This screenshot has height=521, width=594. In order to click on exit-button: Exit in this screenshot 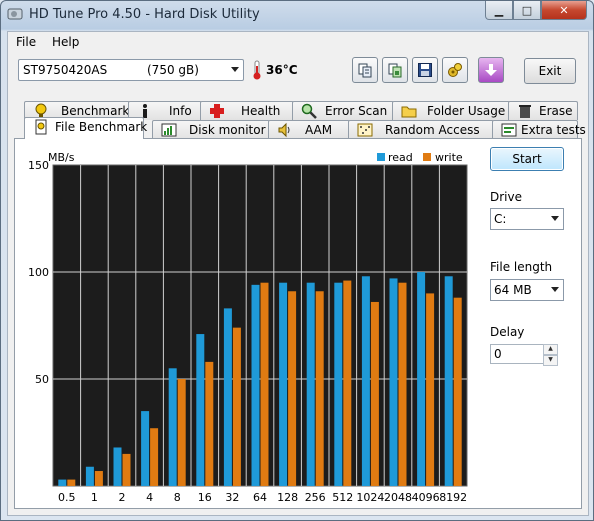, I will do `click(550, 71)`.